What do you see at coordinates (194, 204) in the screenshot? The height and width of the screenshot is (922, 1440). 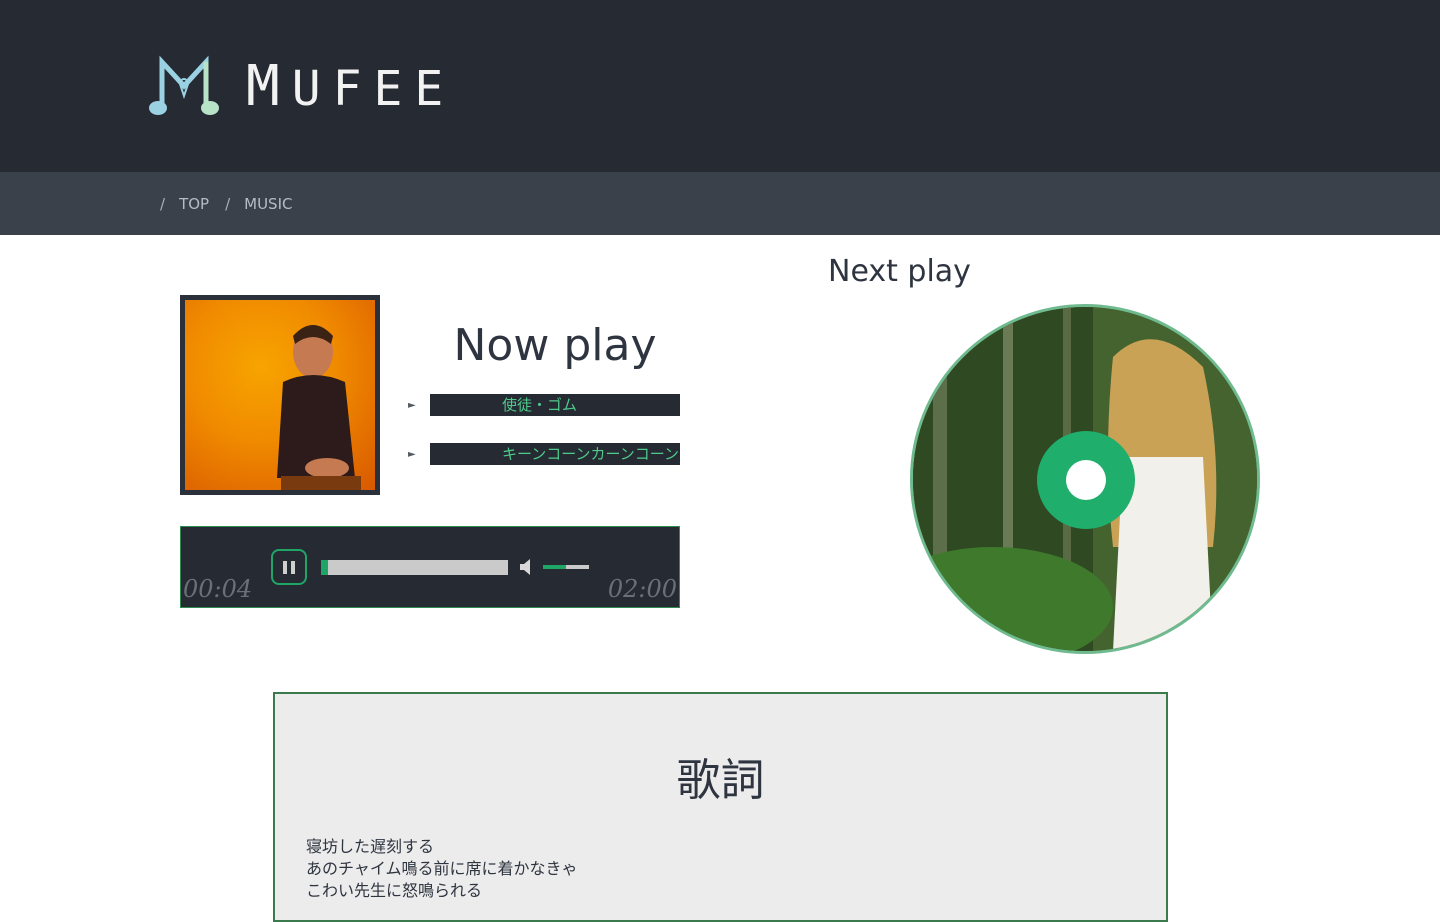 I see `breadcrumb-link-top: TOP` at bounding box center [194, 204].